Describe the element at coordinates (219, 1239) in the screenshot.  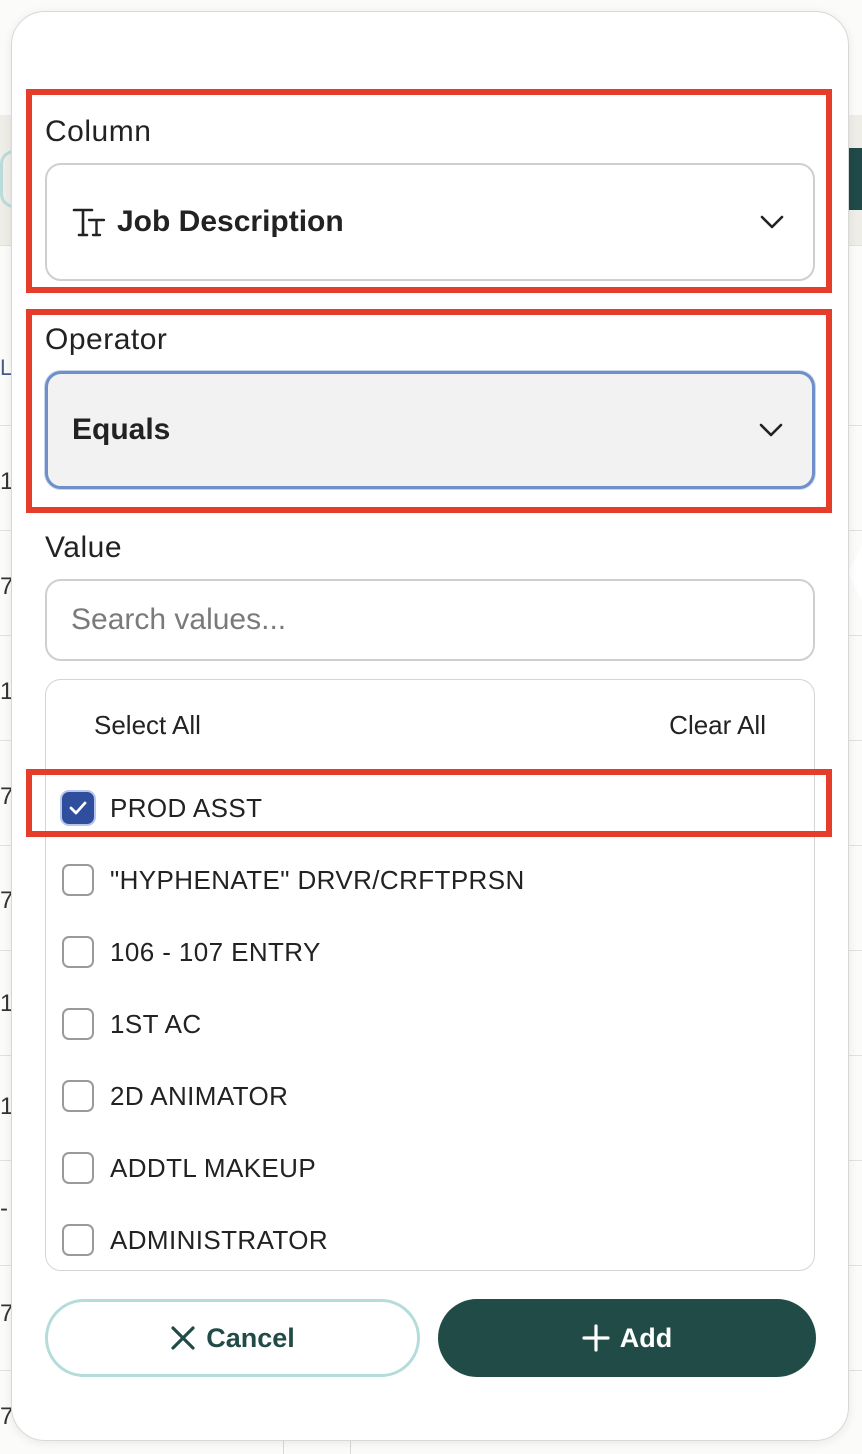
I see `list-item-label: ADMINISTRATOR` at that location.